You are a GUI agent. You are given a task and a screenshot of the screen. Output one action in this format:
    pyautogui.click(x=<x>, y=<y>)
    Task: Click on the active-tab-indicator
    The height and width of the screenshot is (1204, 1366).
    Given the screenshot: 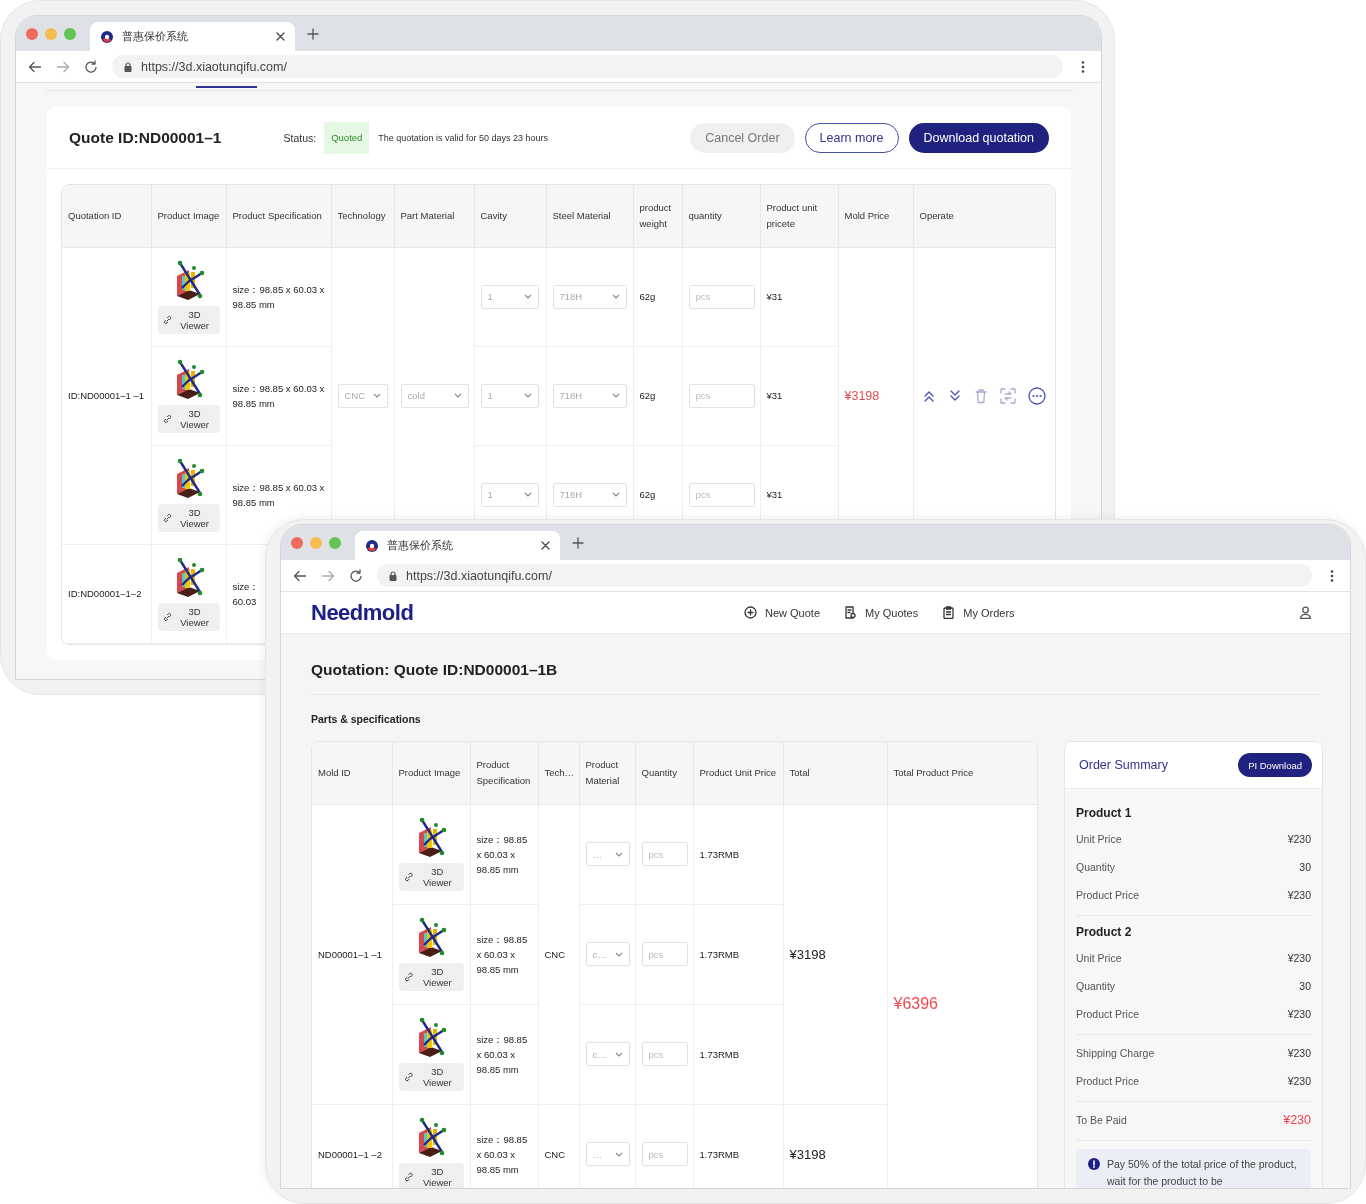 What is the action you would take?
    pyautogui.click(x=226, y=87)
    